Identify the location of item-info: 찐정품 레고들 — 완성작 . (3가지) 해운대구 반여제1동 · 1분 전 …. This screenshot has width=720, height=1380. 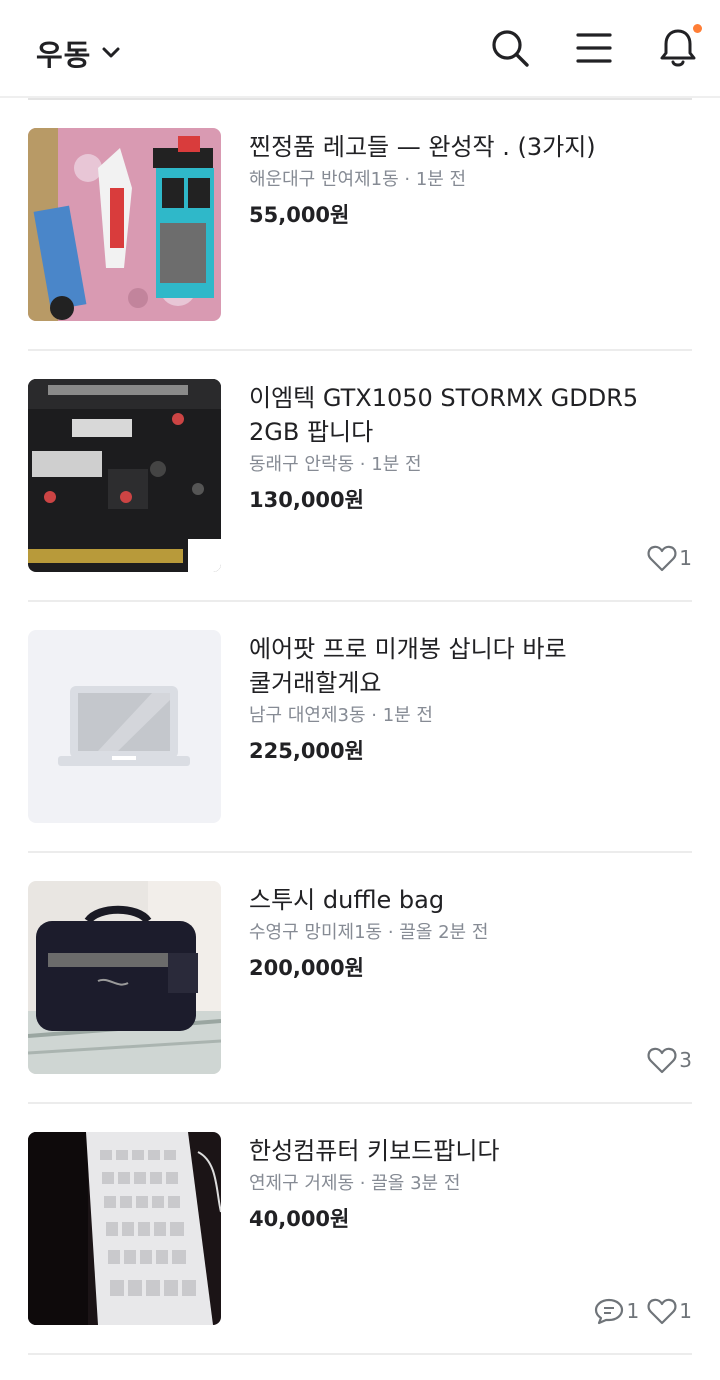
(459, 180).